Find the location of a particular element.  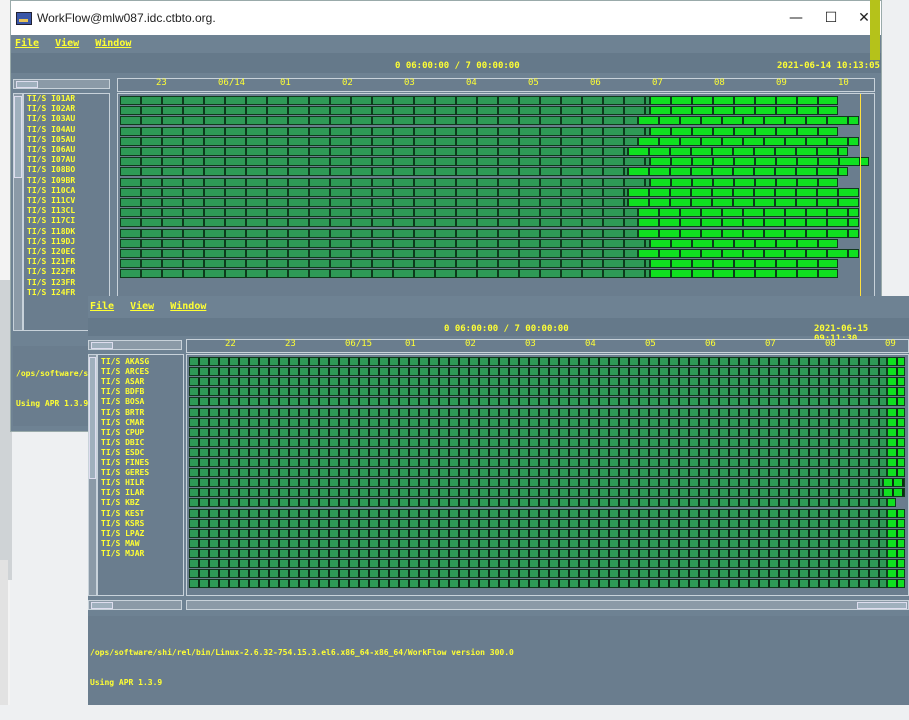

station-label: TI/S I01AR is located at coordinates (51, 98).